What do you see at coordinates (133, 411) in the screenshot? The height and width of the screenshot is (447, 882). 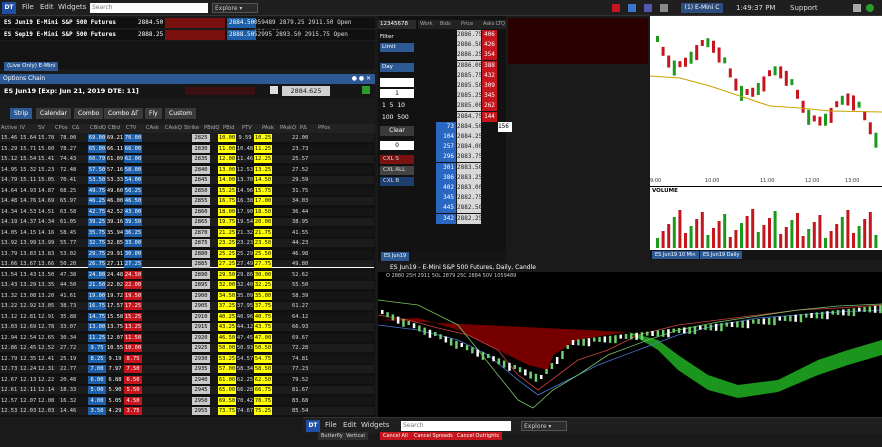 I see `option-cell: 3.75` at bounding box center [133, 411].